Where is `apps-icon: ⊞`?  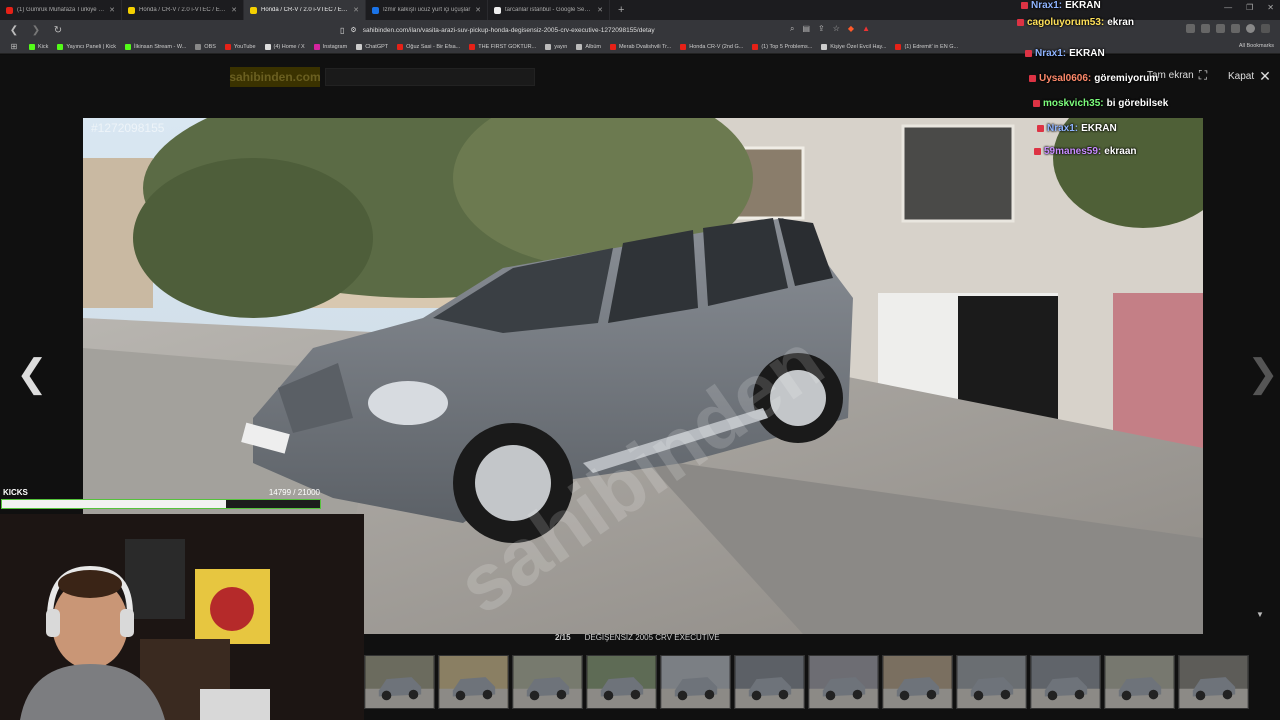
apps-icon: ⊞ is located at coordinates (14, 46).